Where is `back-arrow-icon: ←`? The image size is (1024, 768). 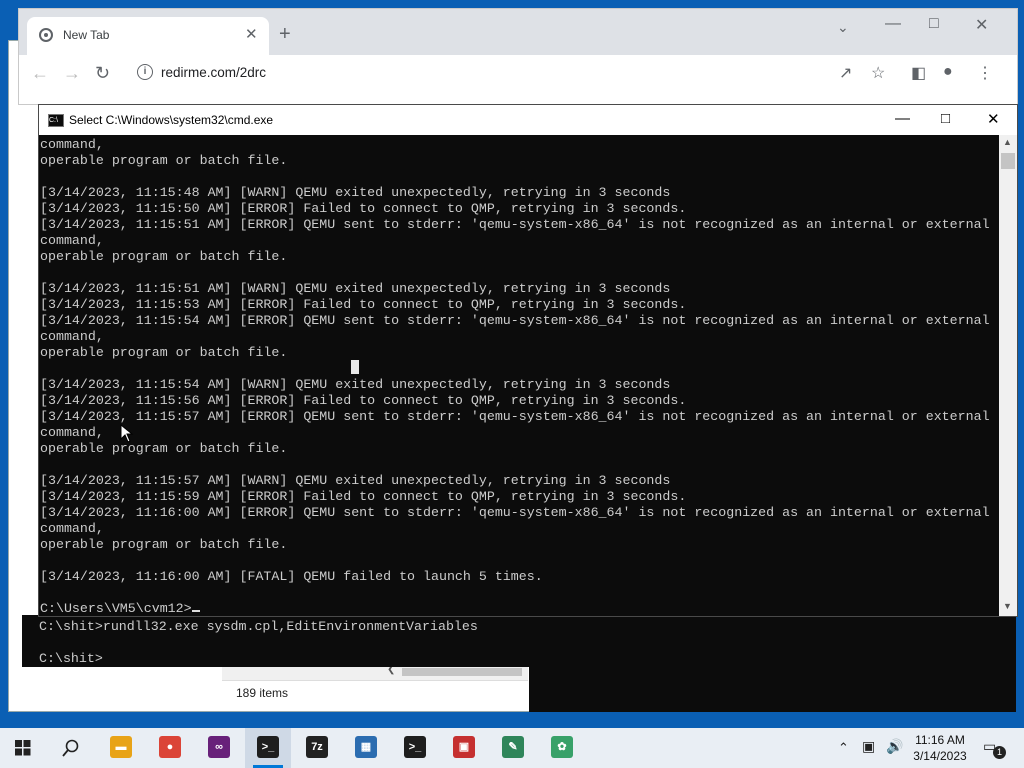
back-arrow-icon: ← is located at coordinates (40, 73).